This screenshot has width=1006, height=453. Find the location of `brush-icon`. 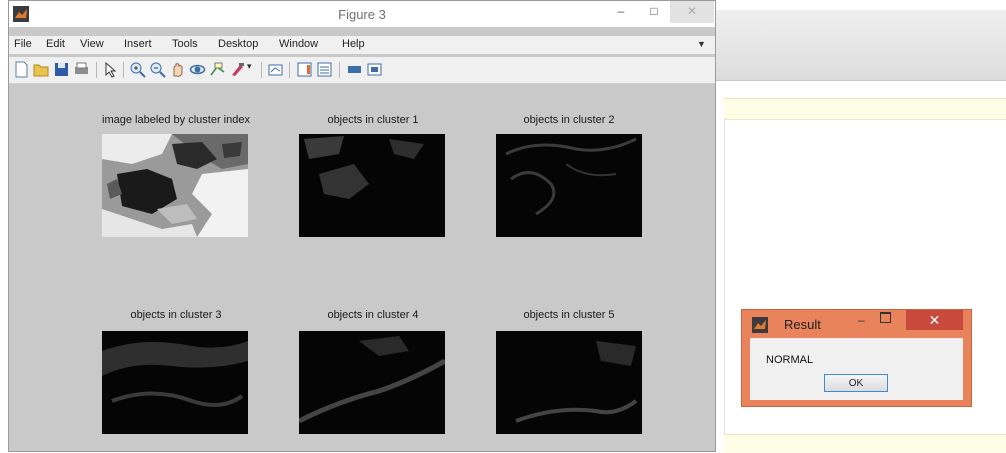

brush-icon is located at coordinates (237, 69).